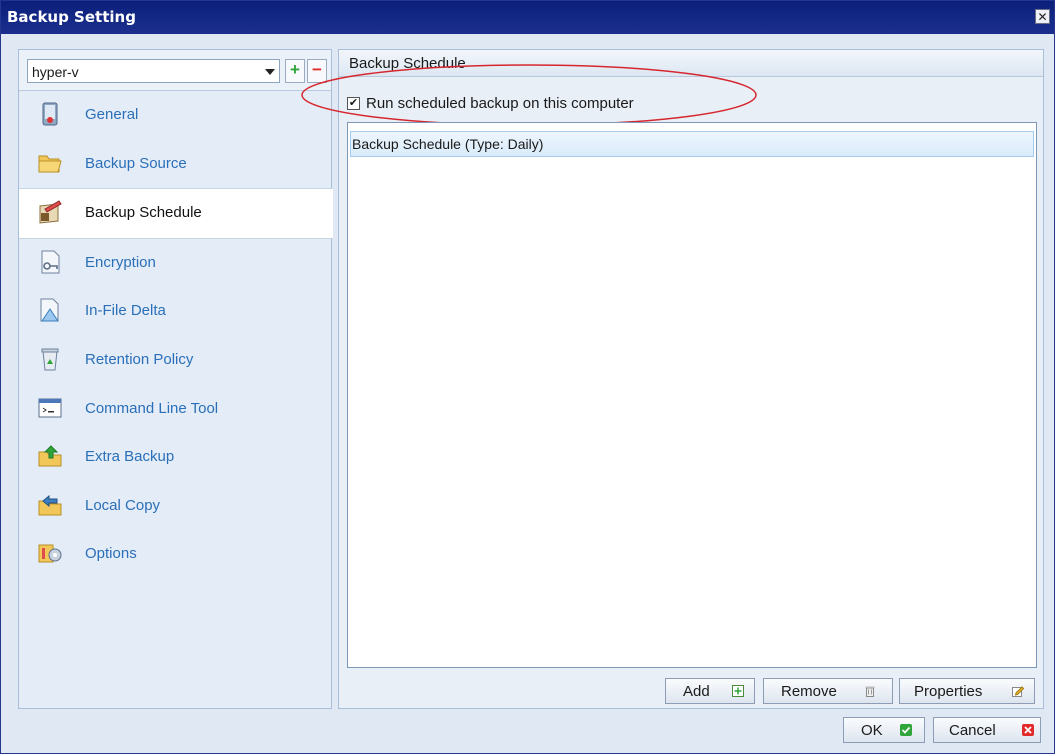 The width and height of the screenshot is (1055, 754). I want to click on delta-icon, so click(49, 310).